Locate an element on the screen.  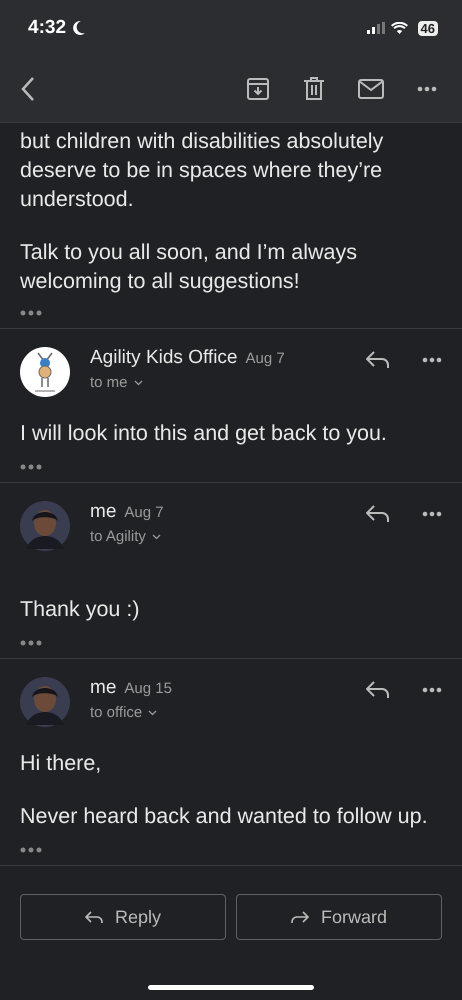
battery-indicator: 46 is located at coordinates (428, 28).